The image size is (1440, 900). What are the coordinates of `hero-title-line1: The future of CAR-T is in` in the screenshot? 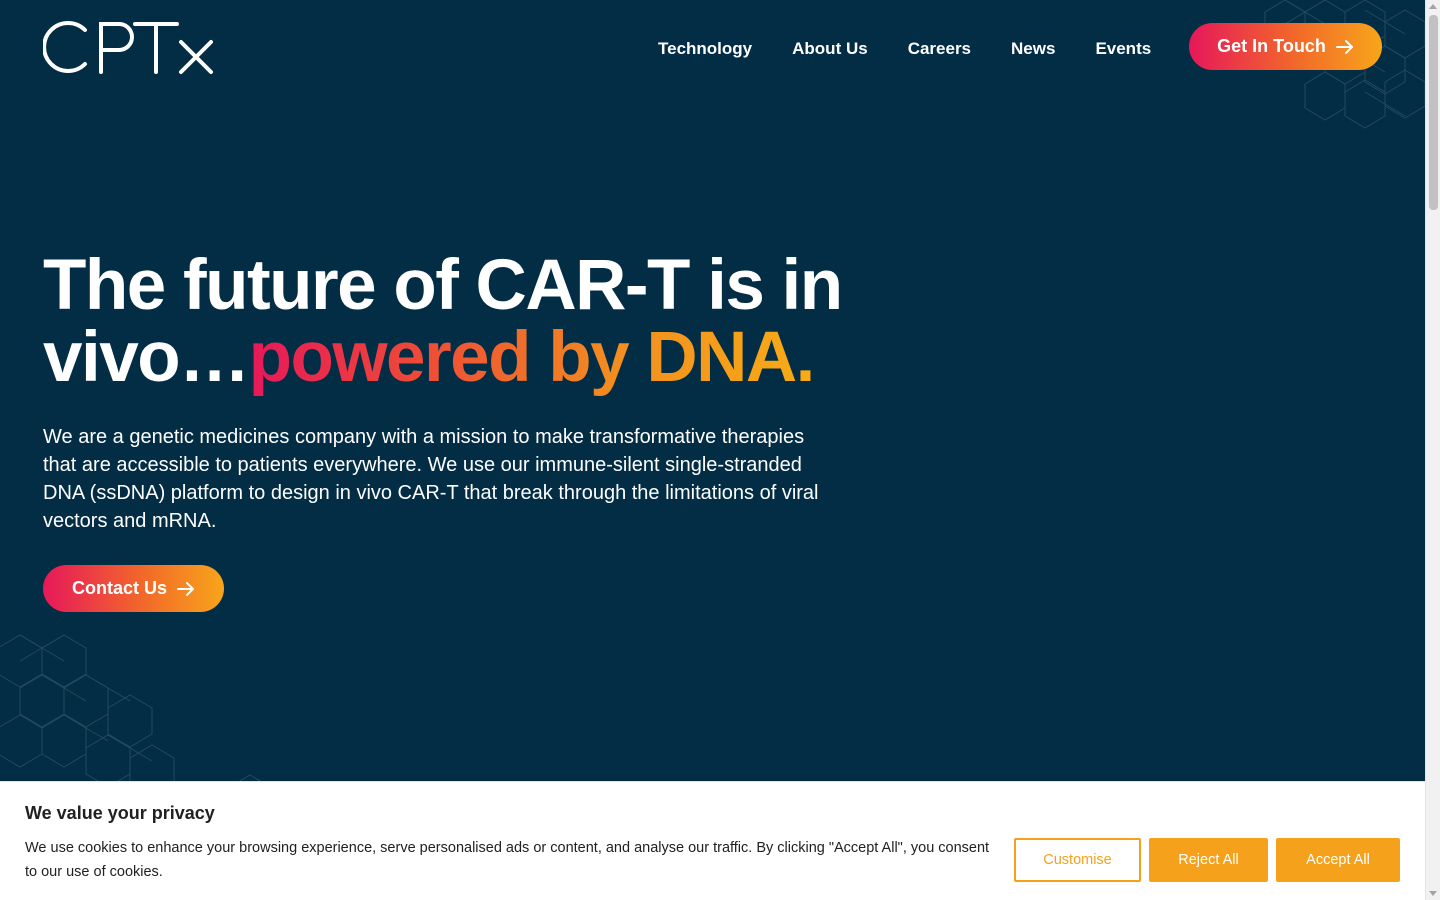 It's located at (443, 285).